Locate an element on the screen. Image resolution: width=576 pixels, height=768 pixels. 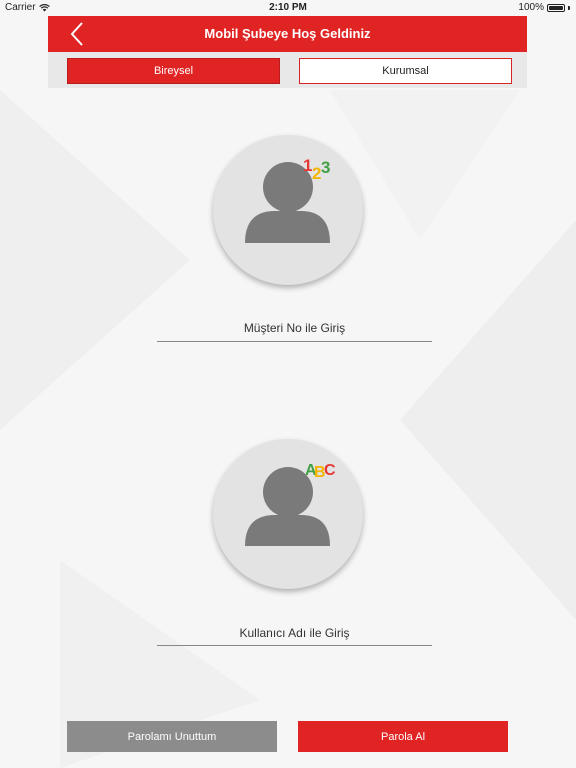
status-bar: Carrier 2:10 PM 100% is located at coordinates (288, 8).